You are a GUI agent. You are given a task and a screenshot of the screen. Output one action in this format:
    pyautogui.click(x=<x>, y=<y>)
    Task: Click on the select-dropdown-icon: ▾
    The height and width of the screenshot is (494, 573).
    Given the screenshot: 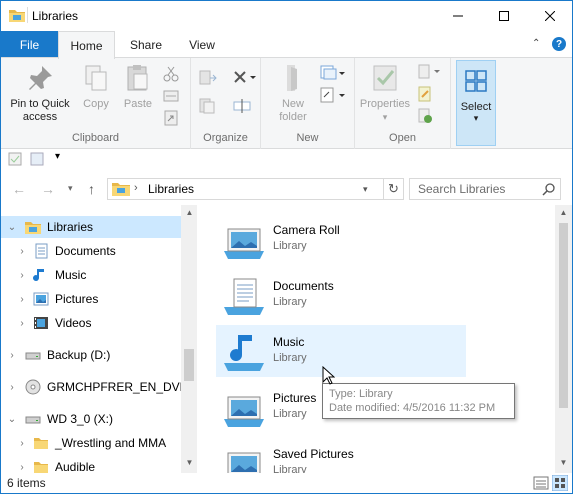 What is the action you would take?
    pyautogui.click(x=476, y=118)
    